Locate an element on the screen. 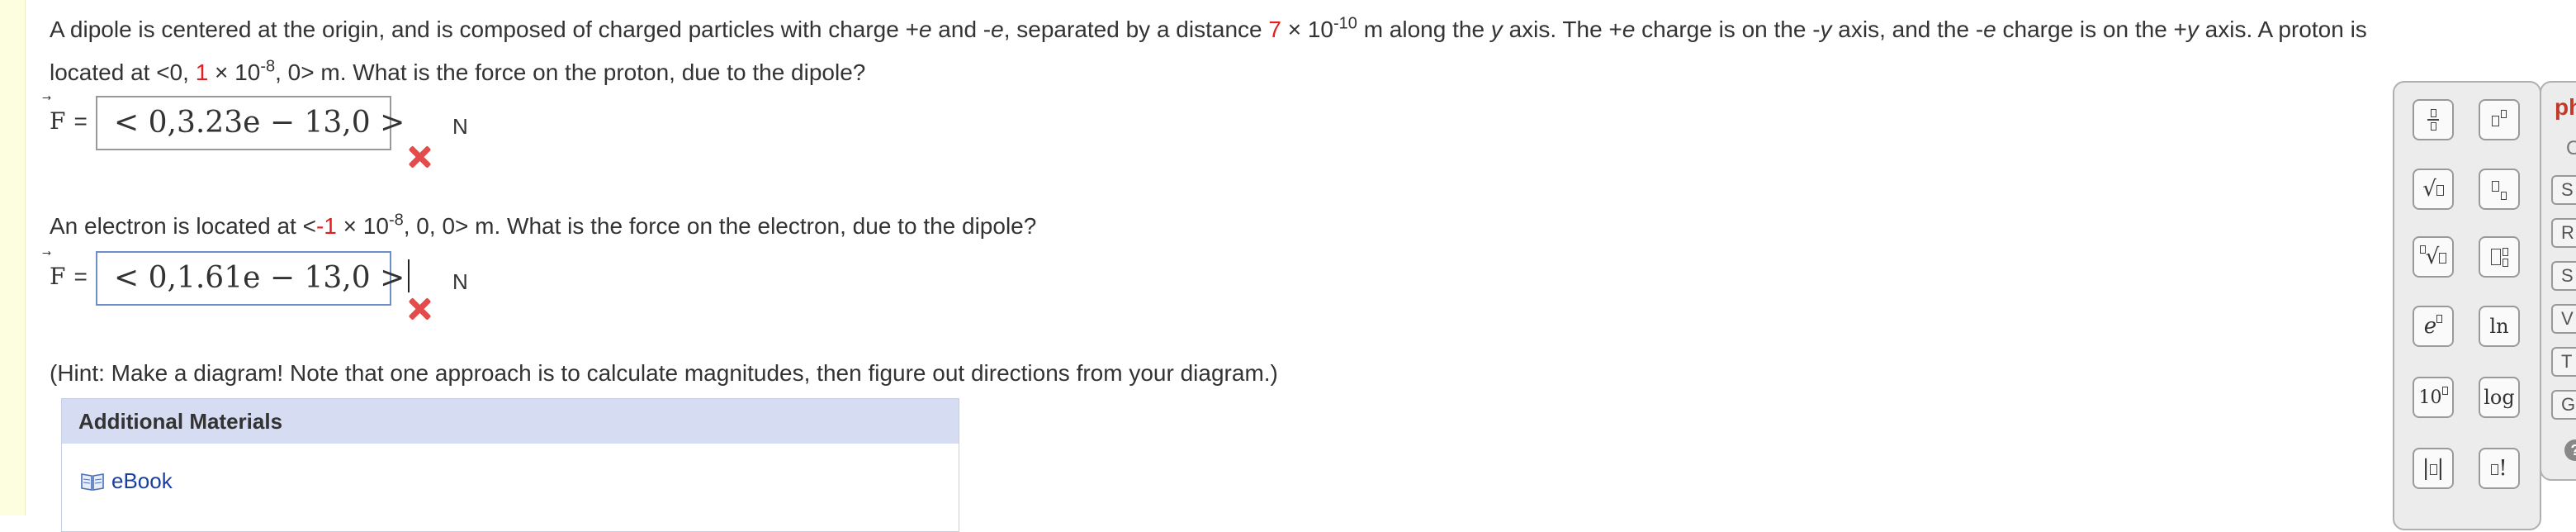 The width and height of the screenshot is (2576, 532). ln-label: ln is located at coordinates (2499, 326).